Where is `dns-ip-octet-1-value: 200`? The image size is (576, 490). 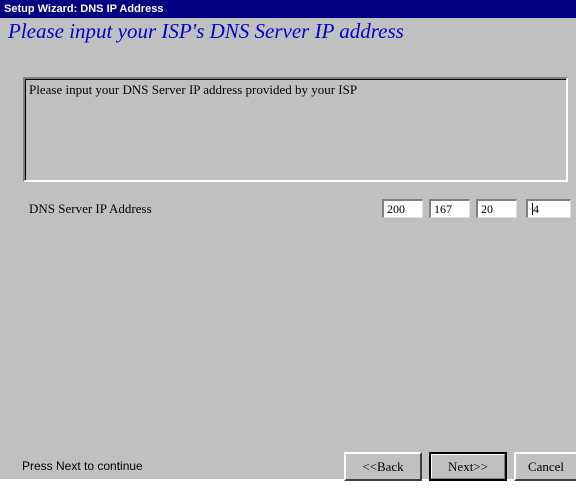
dns-ip-octet-1-value: 200 is located at coordinates (396, 209).